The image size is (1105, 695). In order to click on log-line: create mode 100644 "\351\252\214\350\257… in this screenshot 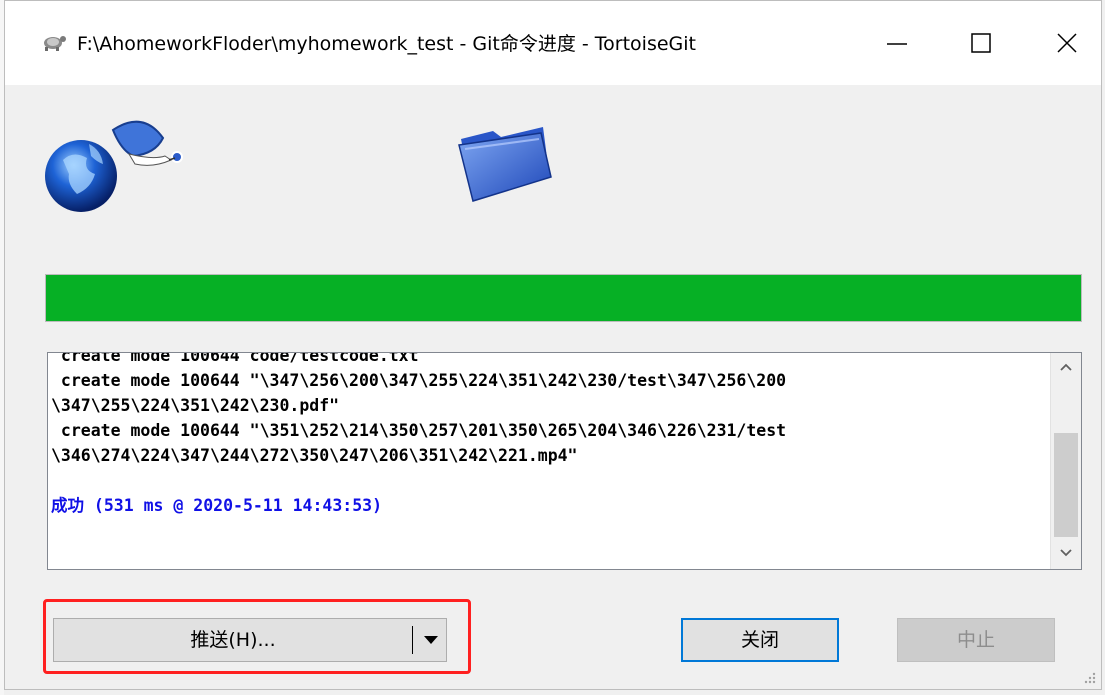, I will do `click(419, 430)`.